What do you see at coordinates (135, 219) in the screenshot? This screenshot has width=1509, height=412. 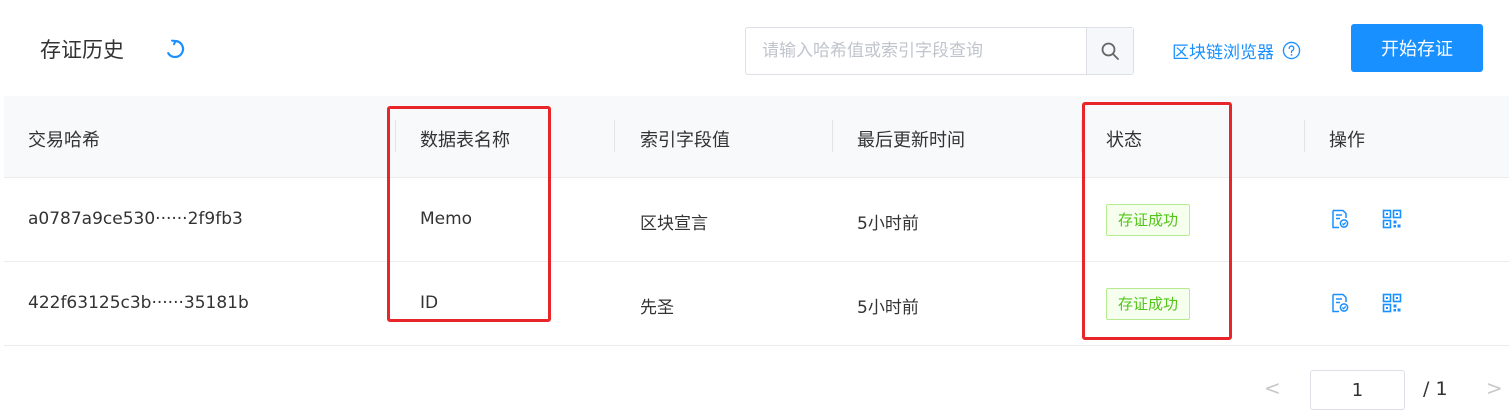 I see `cell-hash: a0787a9ce530······2f9fb3` at bounding box center [135, 219].